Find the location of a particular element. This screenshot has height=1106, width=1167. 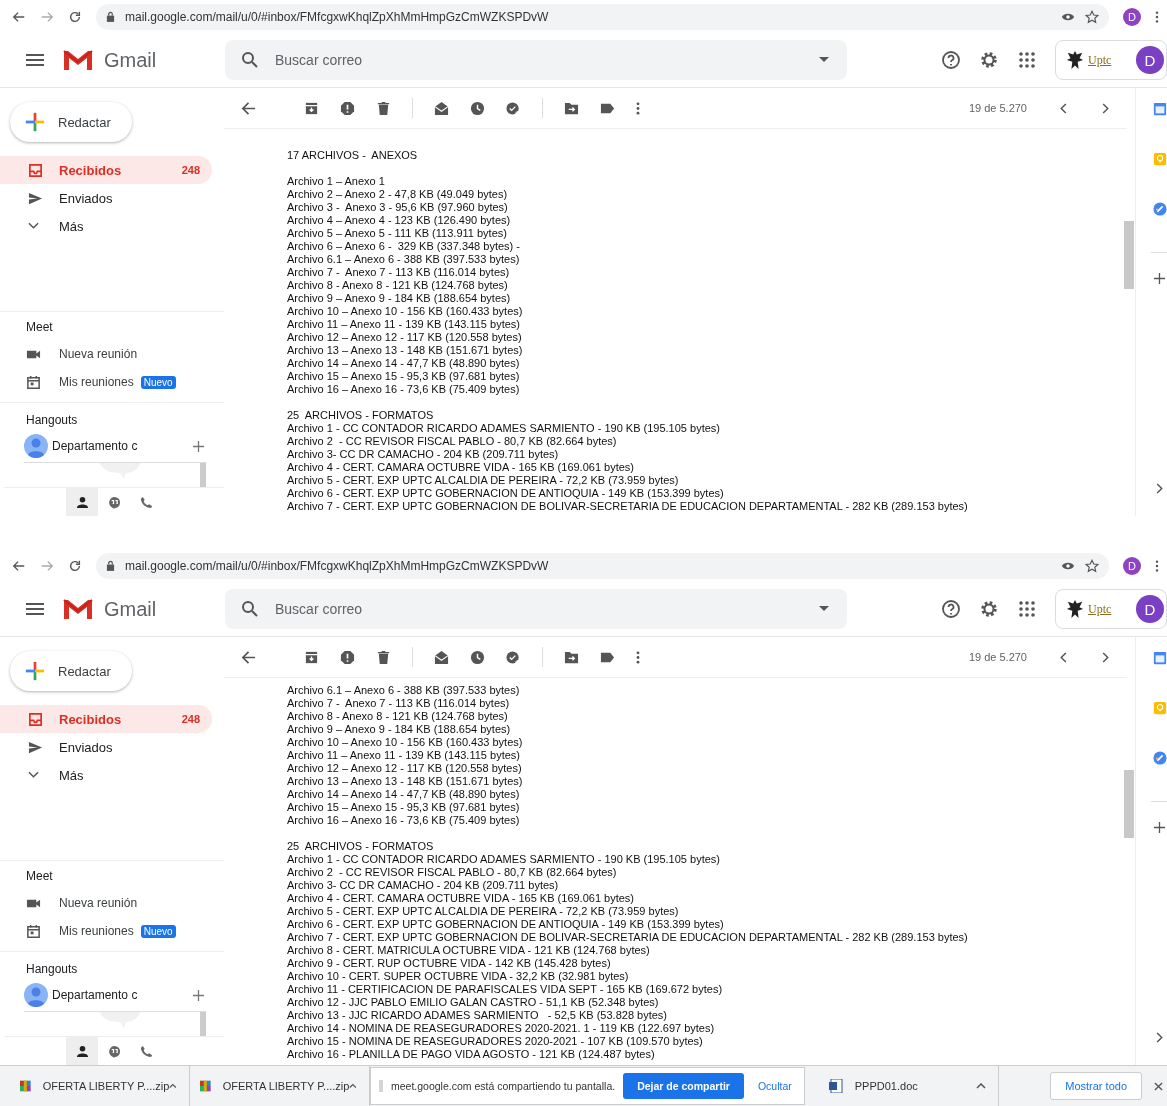

message-line: Archivo 10 – Anexo 10 - 156 KB (160.433 bytes) is located at coordinates (405, 742).